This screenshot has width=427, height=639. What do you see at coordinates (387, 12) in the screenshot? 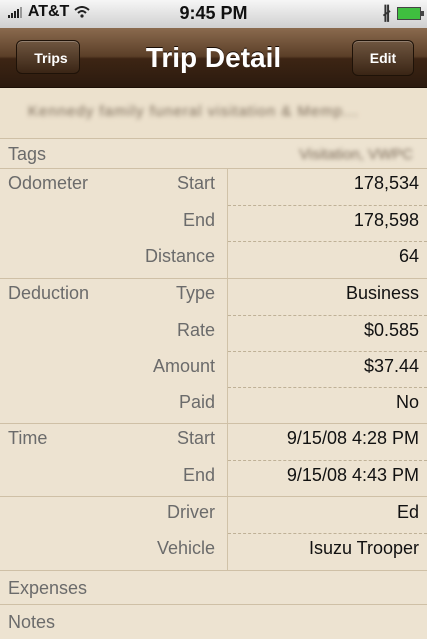
I see `bluetooth-icon: ∦` at bounding box center [387, 12].